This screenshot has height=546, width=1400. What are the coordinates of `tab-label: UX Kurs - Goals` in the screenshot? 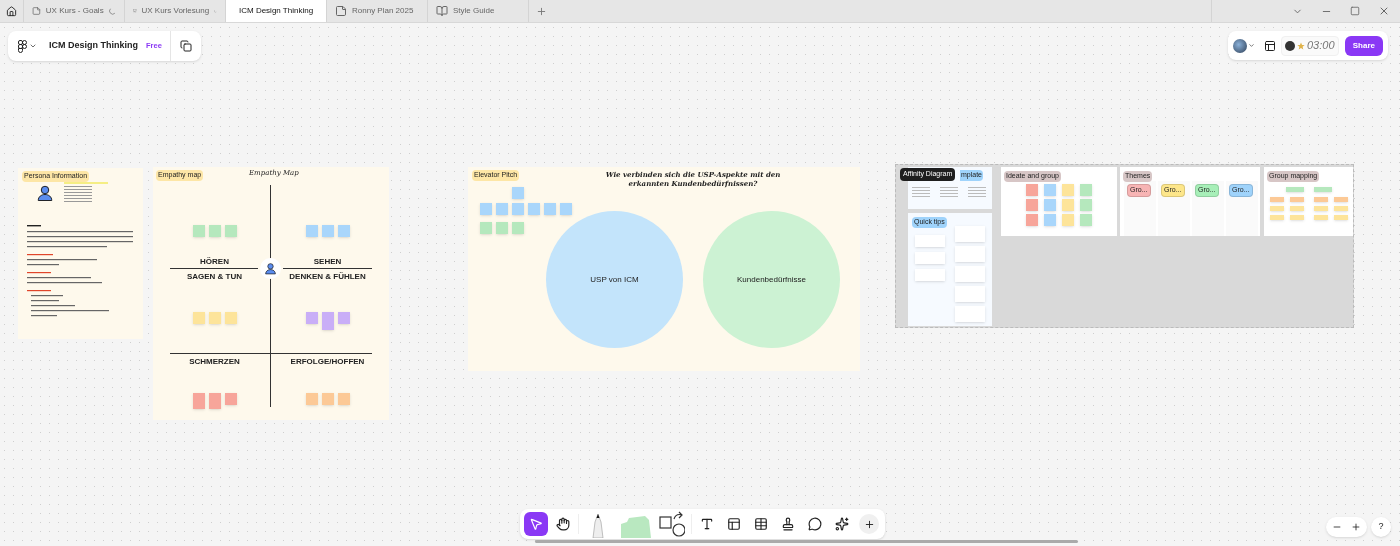 It's located at (74, 11).